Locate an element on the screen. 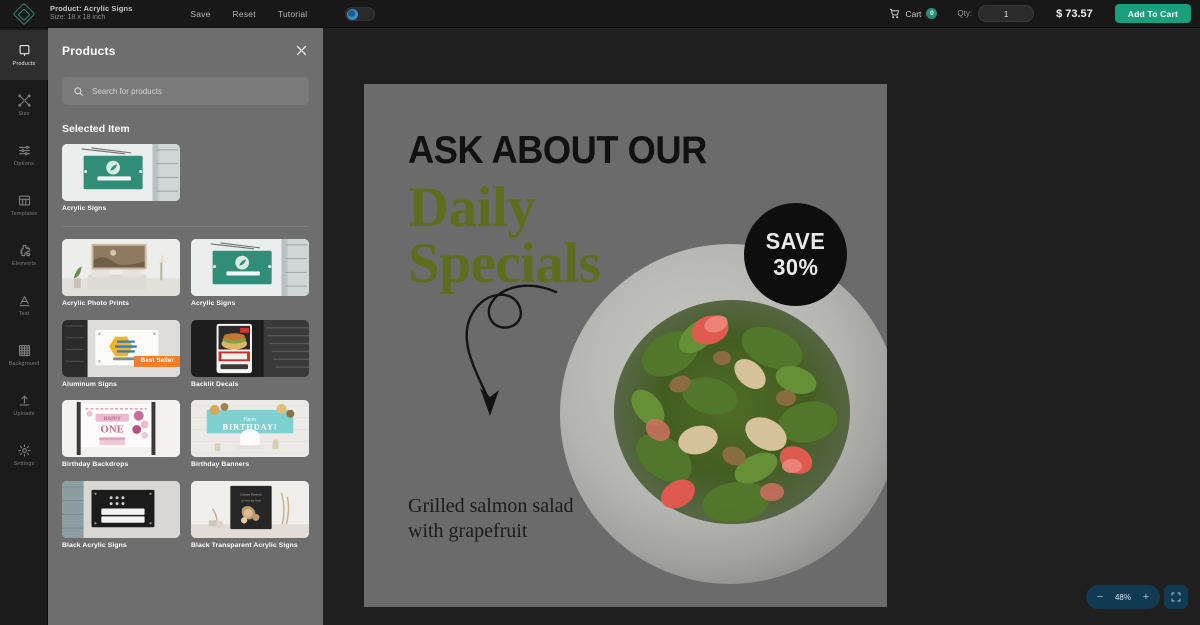 This screenshot has height=625, width=1200. product-thumbnail: It have flowers all over my heart is located at coordinates (250, 509).